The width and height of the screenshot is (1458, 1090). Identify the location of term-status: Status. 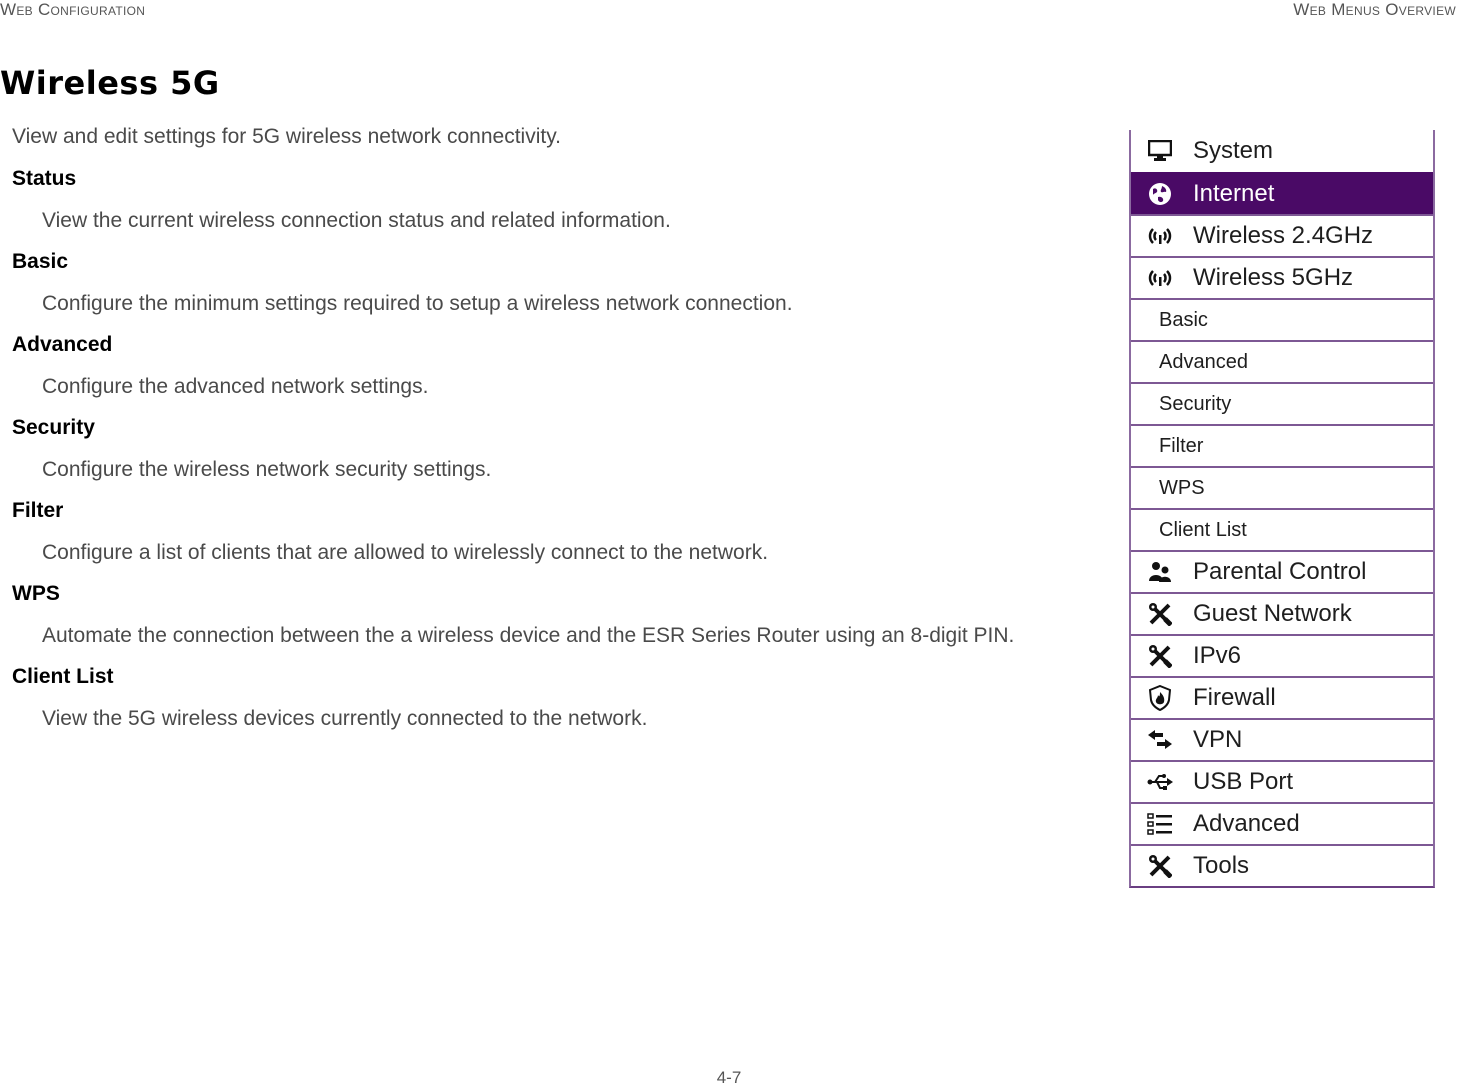
(44, 178).